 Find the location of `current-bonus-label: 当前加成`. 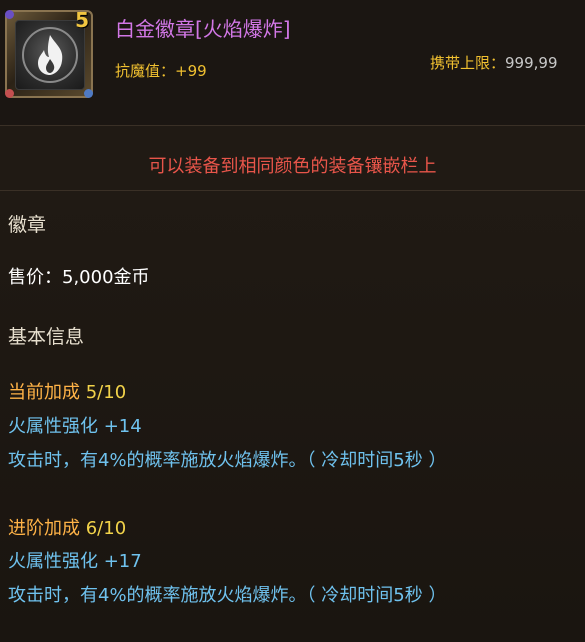

current-bonus-label: 当前加成 is located at coordinates (47, 392).